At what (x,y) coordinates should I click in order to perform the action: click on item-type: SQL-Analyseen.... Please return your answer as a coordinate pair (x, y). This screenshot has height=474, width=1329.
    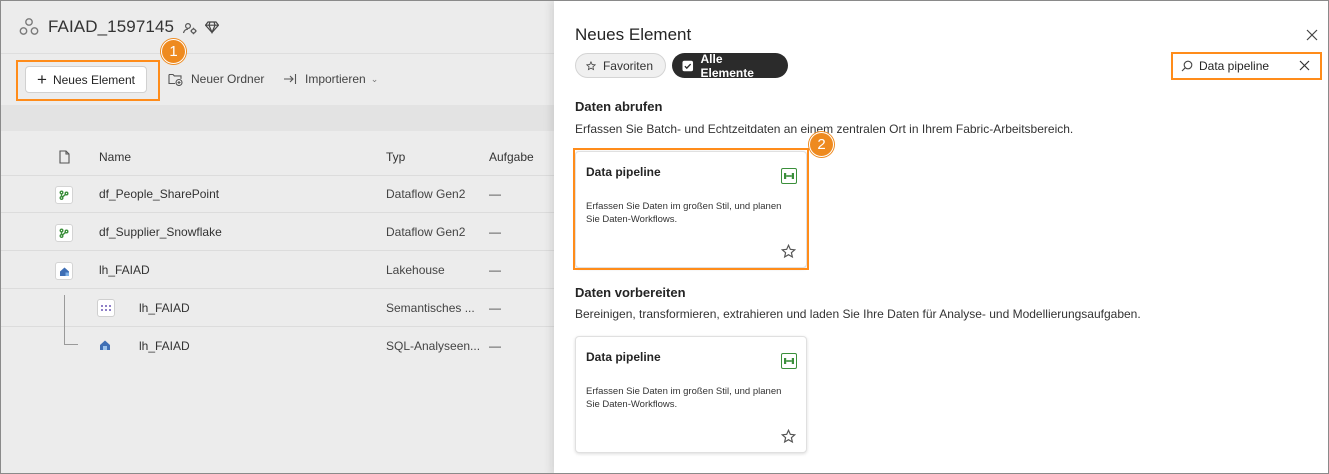
    Looking at the image, I should click on (433, 346).